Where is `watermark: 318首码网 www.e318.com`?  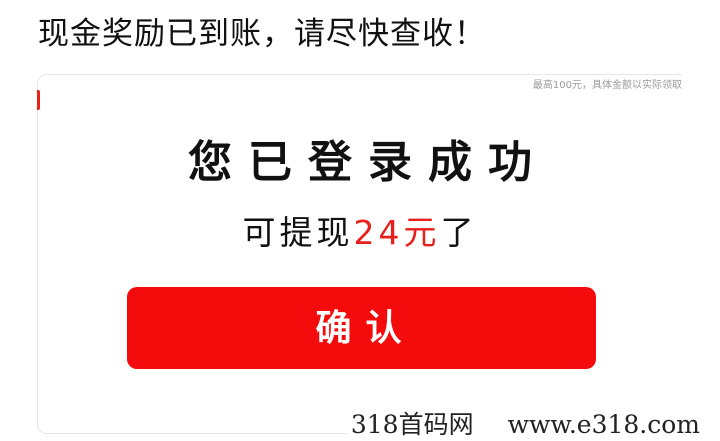
watermark: 318首码网 www.e318.com is located at coordinates (523, 425).